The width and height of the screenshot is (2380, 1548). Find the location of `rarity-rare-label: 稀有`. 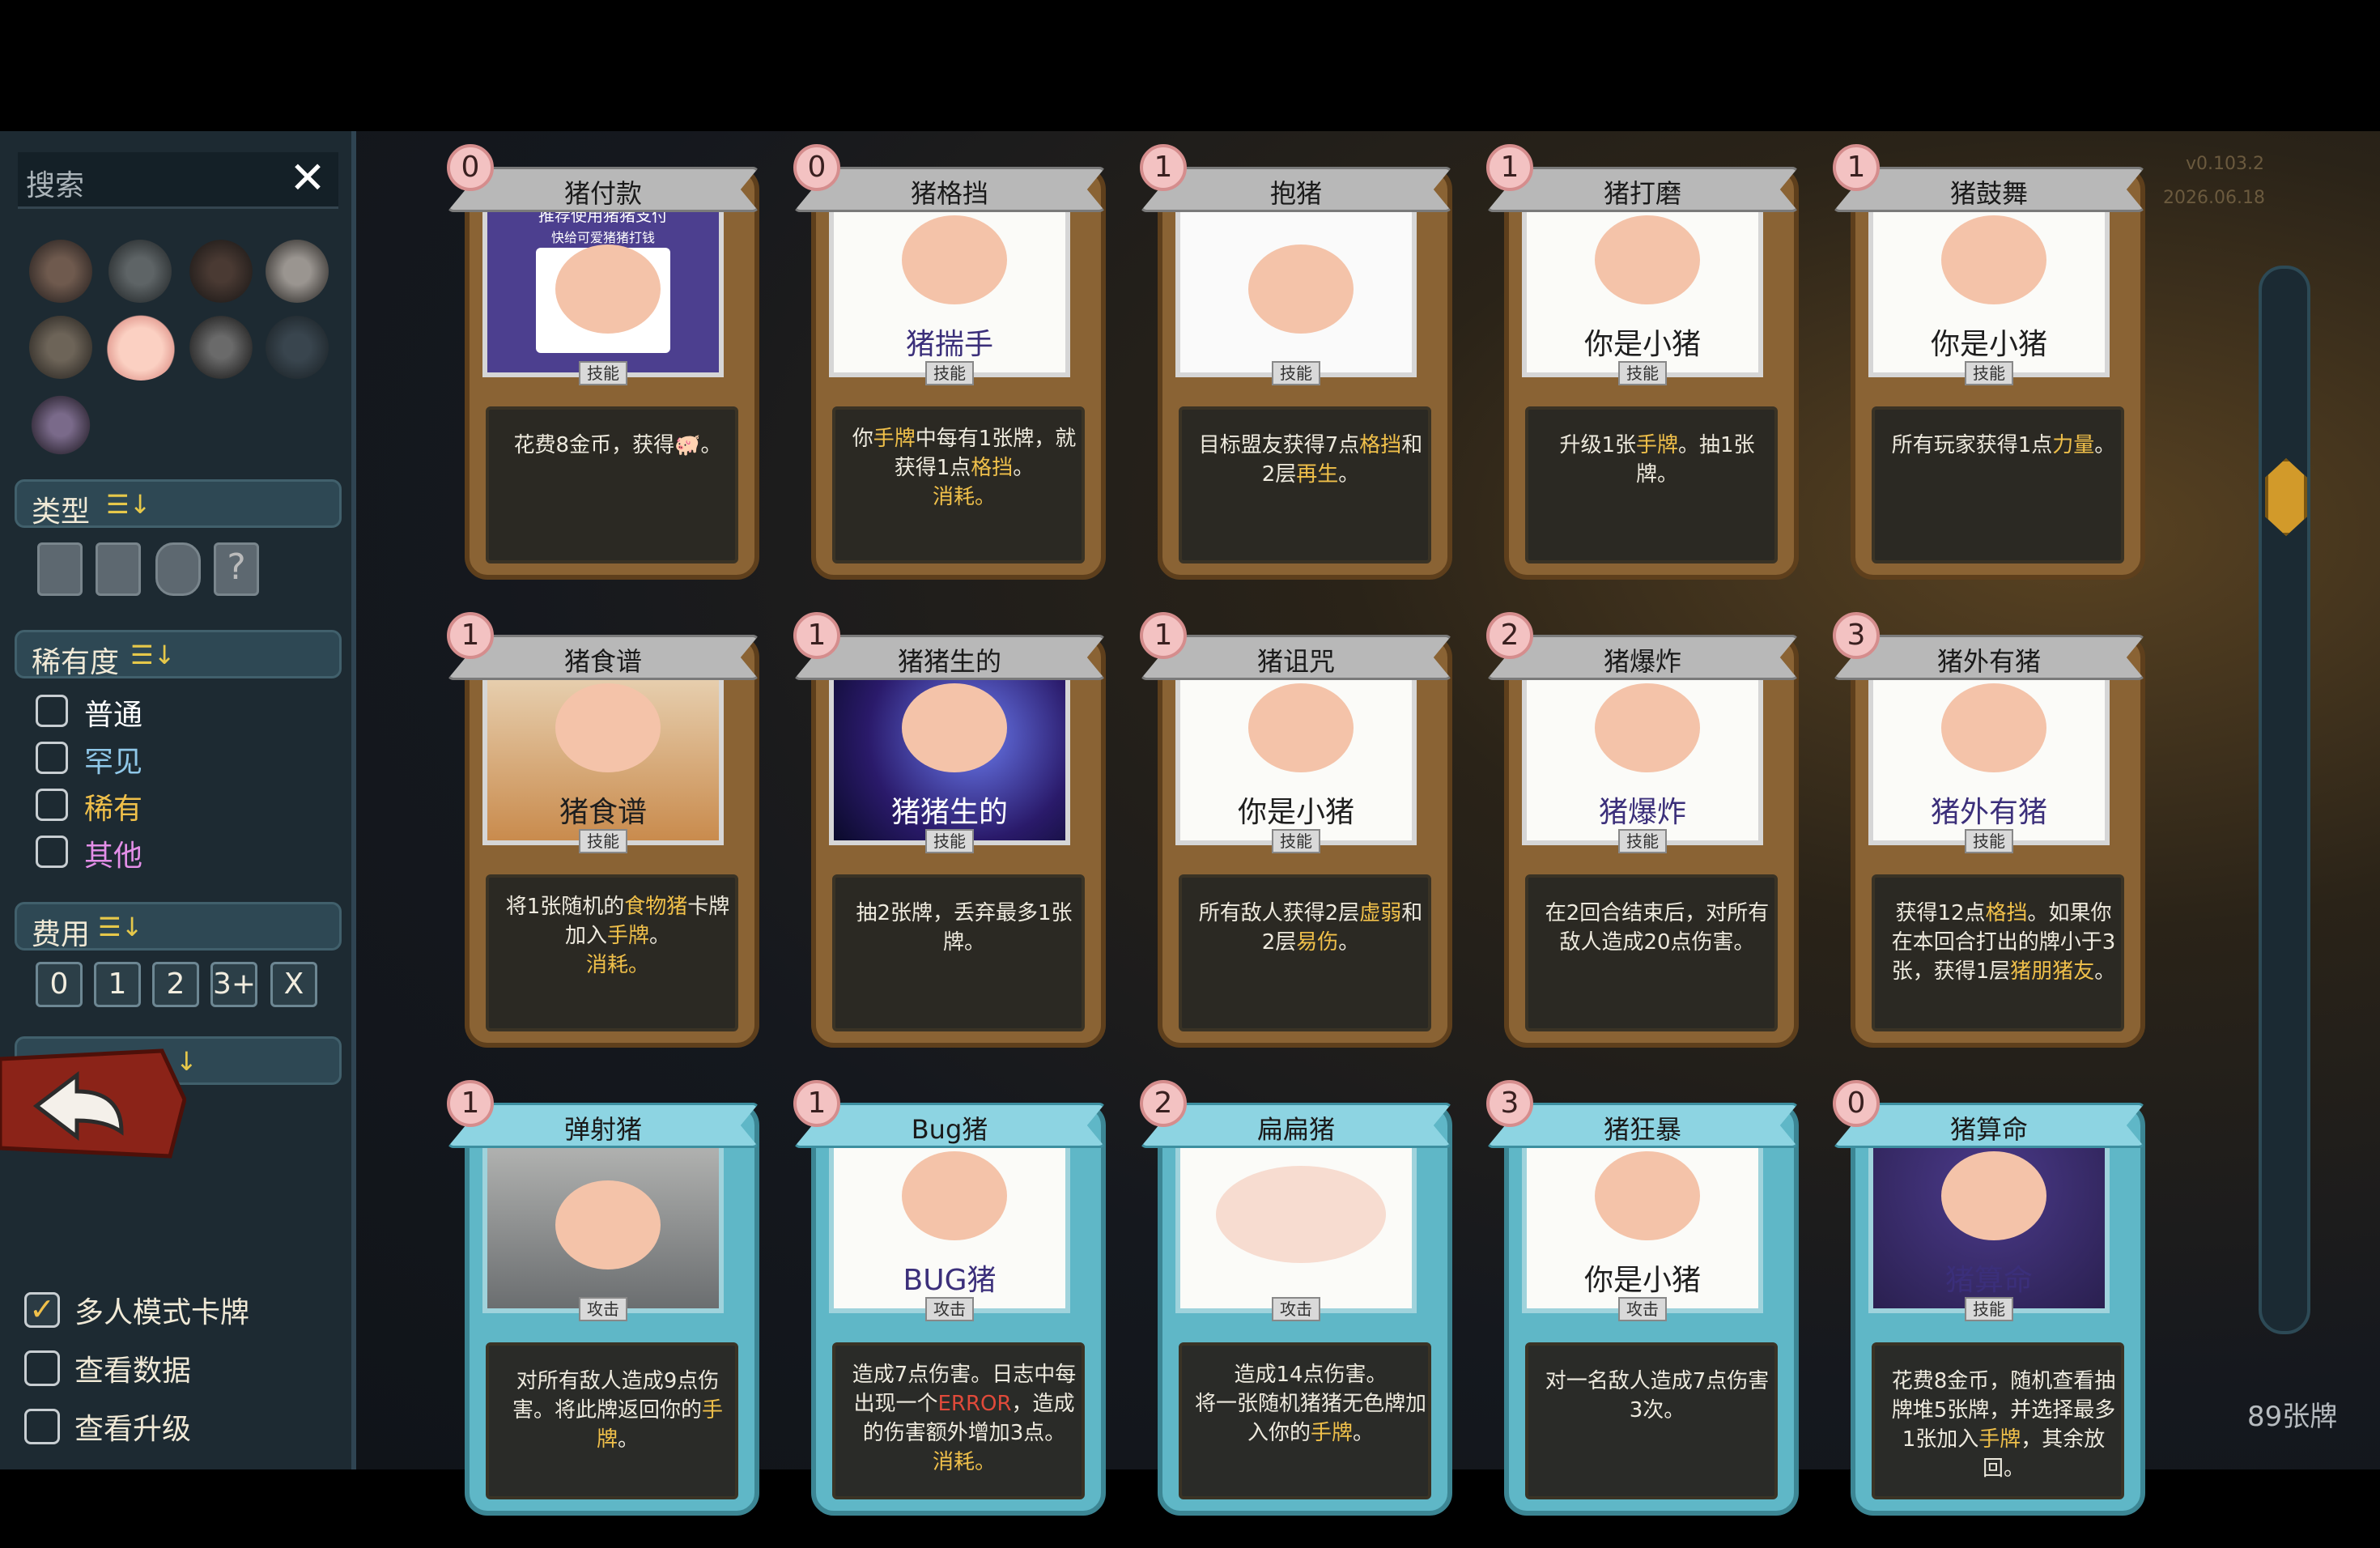

rarity-rare-label: 稀有 is located at coordinates (114, 810).